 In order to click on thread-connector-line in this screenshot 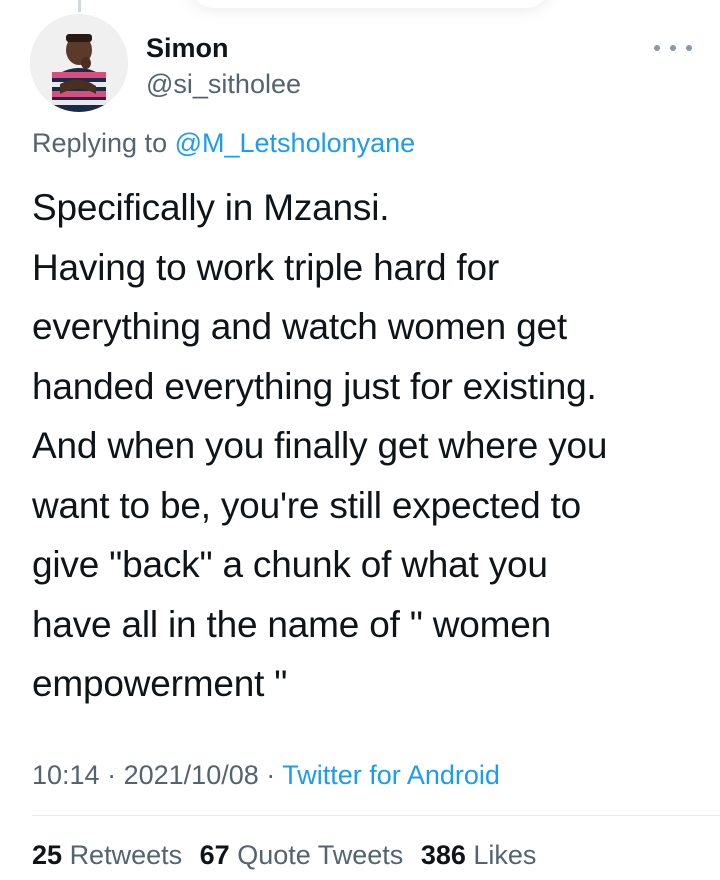, I will do `click(79, 6)`.